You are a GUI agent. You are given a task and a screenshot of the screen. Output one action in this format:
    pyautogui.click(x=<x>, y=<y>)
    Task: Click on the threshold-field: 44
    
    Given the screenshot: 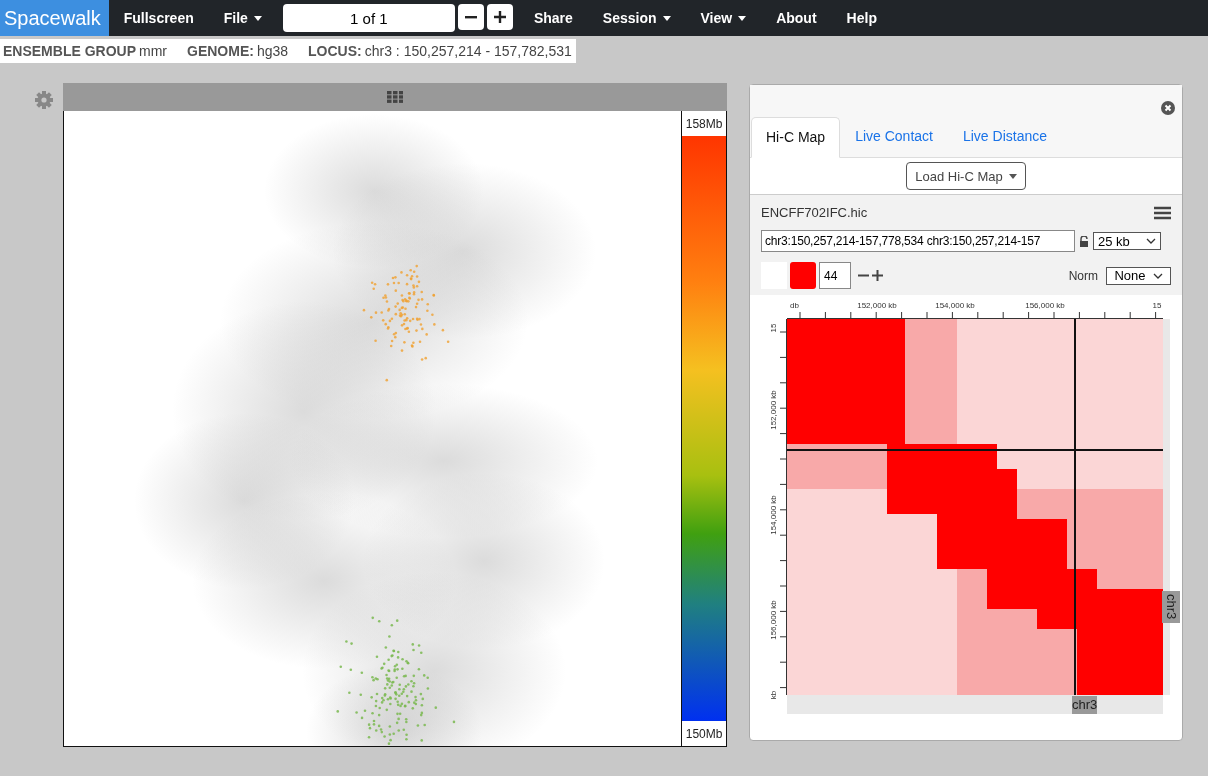 What is the action you would take?
    pyautogui.click(x=835, y=275)
    